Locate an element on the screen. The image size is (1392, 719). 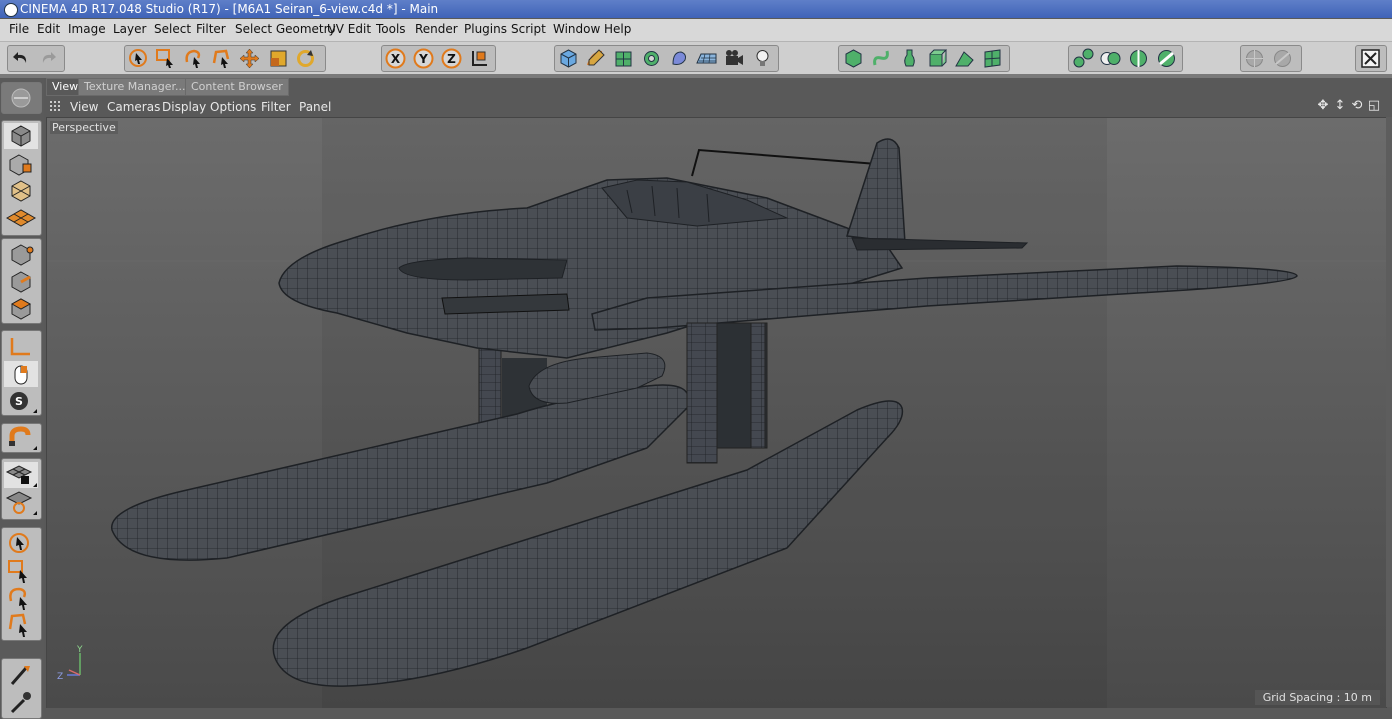
undo-icon is located at coordinates (21, 58).